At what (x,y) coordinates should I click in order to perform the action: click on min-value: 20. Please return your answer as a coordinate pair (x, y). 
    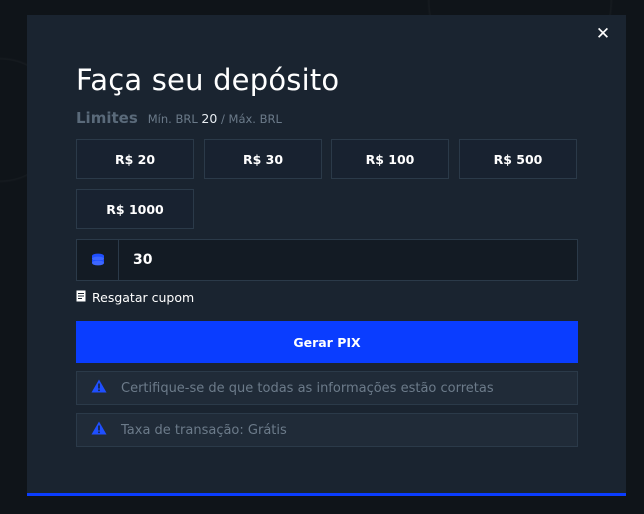
    Looking at the image, I should click on (209, 118).